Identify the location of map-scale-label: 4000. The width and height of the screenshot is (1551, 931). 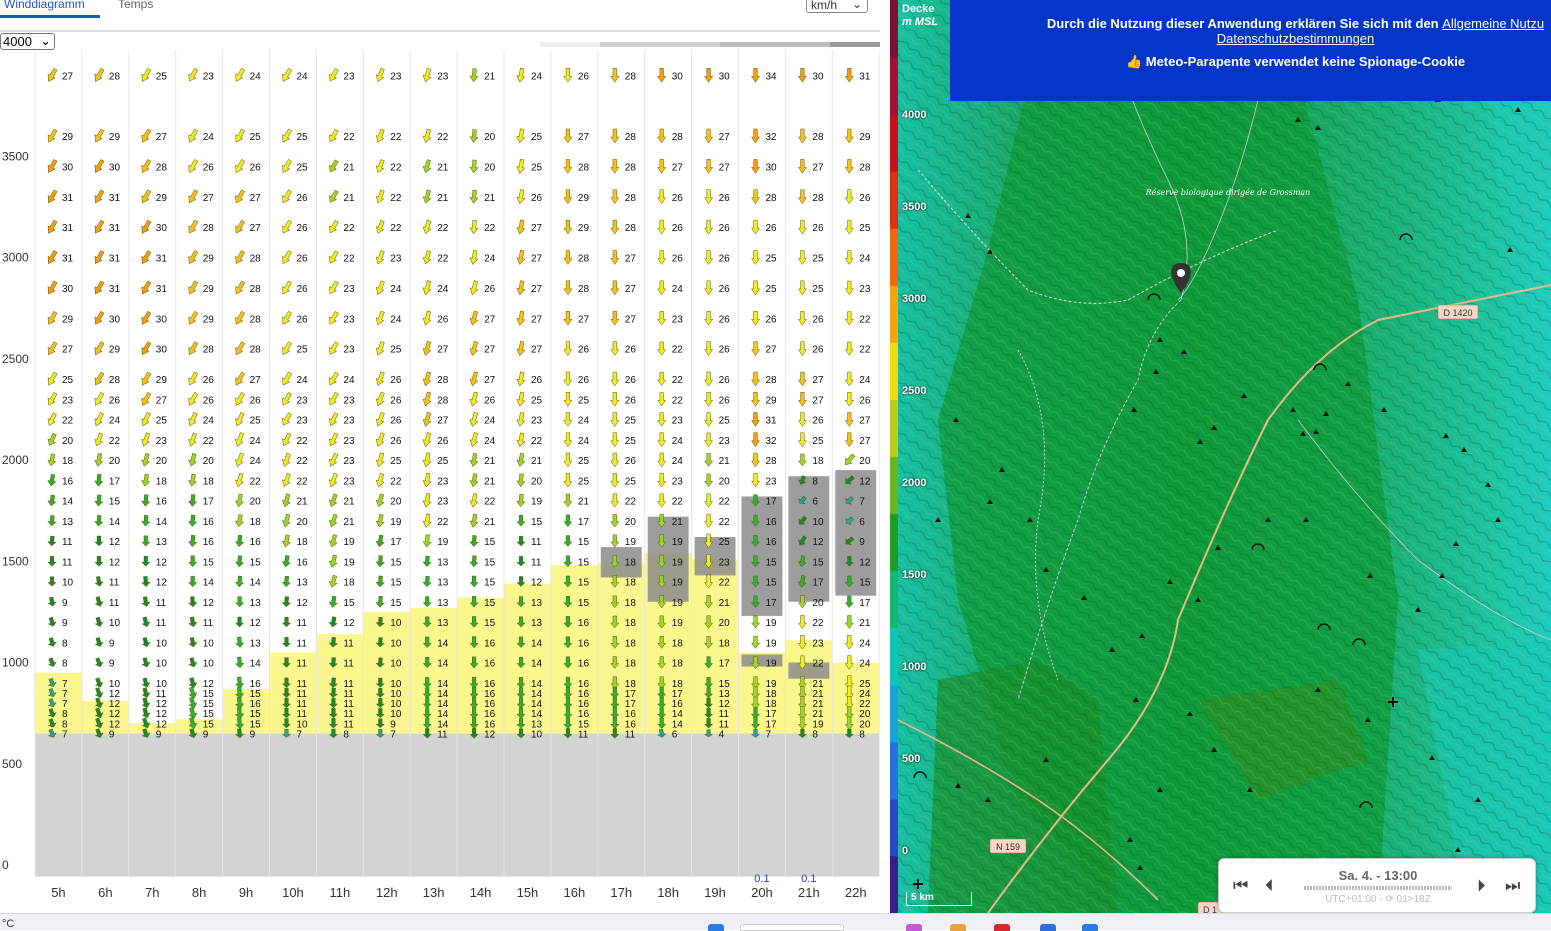
(914, 115).